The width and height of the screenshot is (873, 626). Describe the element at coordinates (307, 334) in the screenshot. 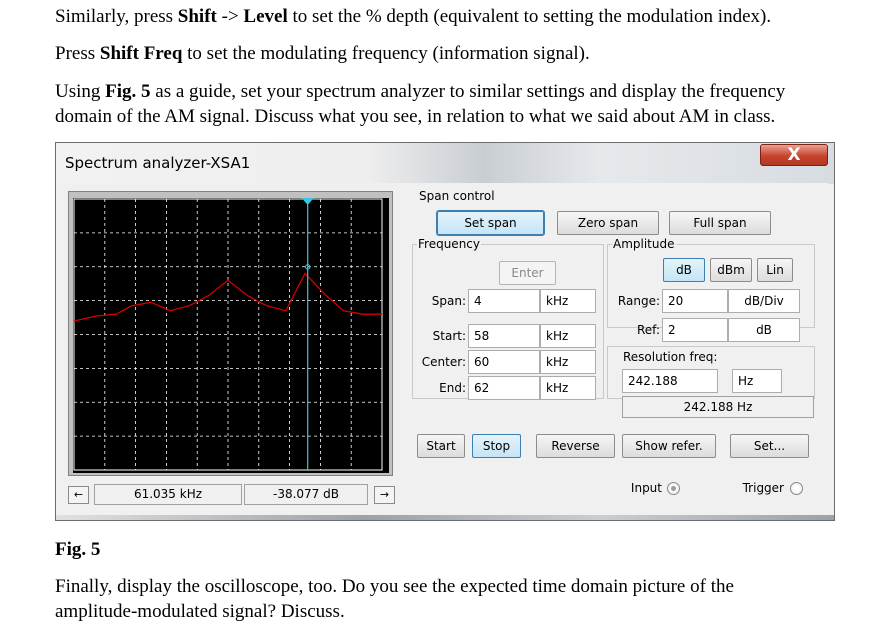

I see `cursor` at that location.